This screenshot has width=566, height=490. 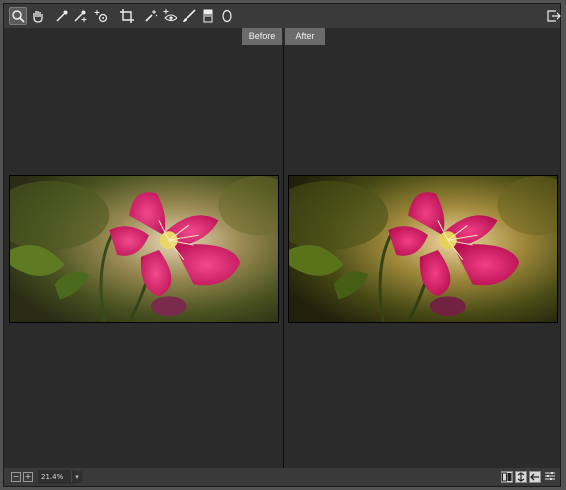 What do you see at coordinates (521, 477) in the screenshot?
I see `swap-icon` at bounding box center [521, 477].